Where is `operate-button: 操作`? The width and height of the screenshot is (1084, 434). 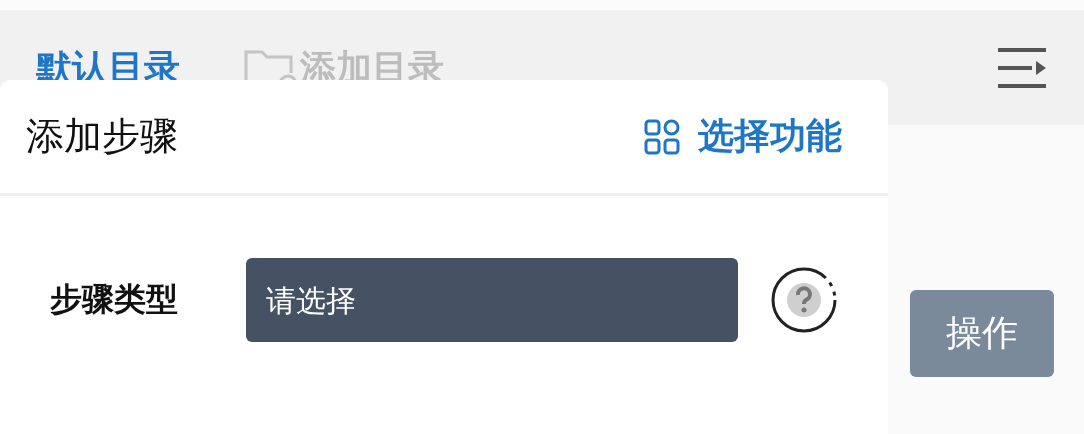 operate-button: 操作 is located at coordinates (982, 333).